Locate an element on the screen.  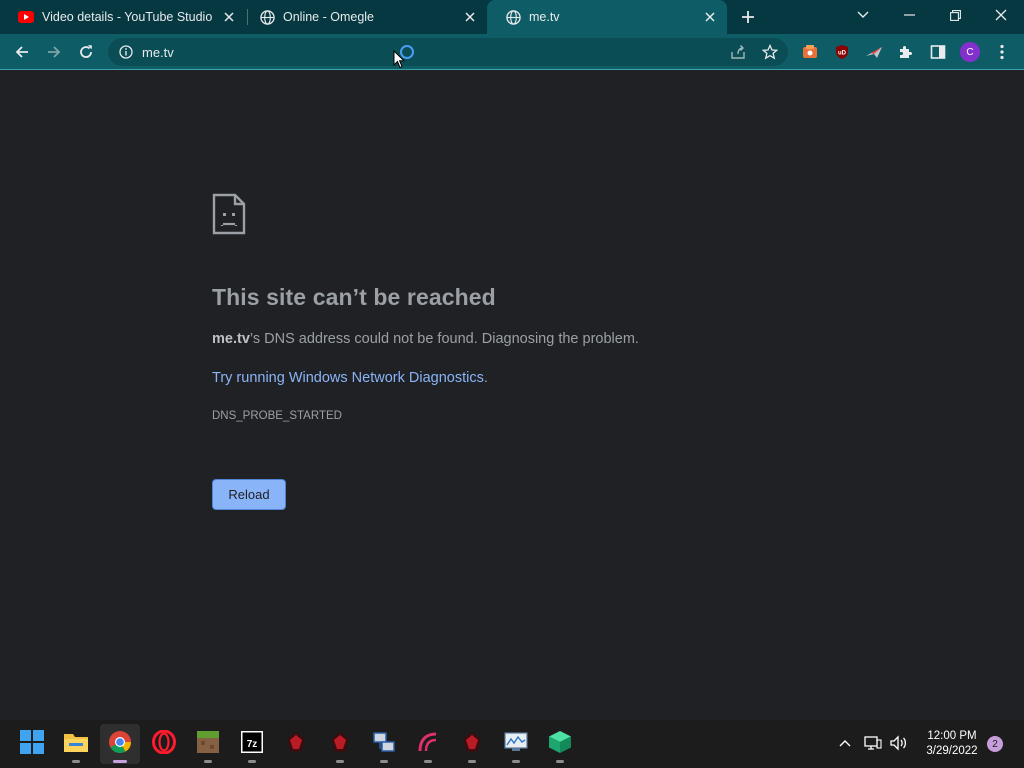
taskbar-file-explorer is located at coordinates (76, 744).